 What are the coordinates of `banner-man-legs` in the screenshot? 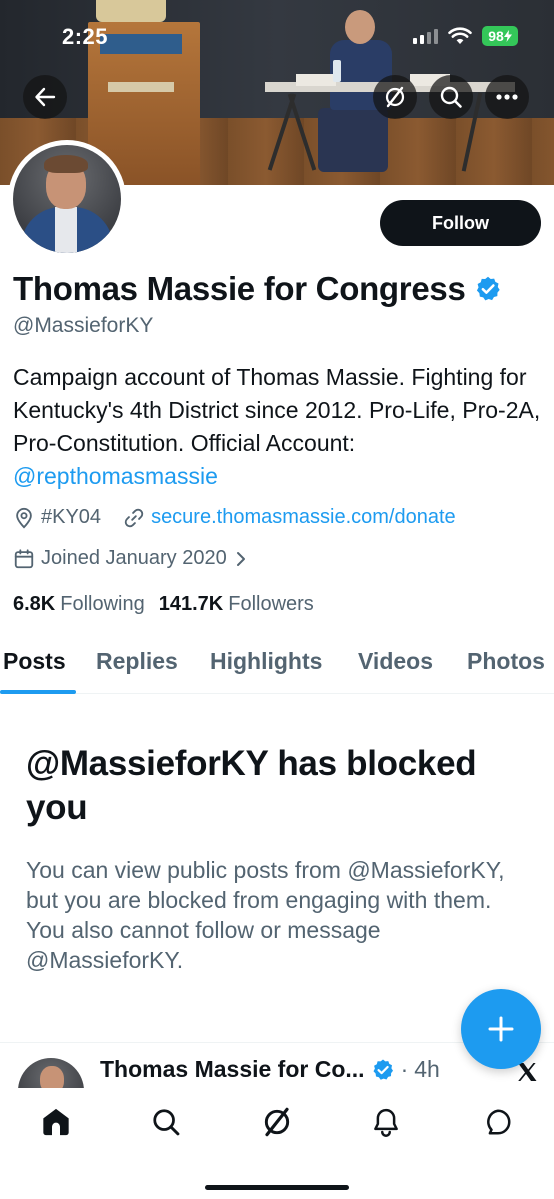 It's located at (353, 140).